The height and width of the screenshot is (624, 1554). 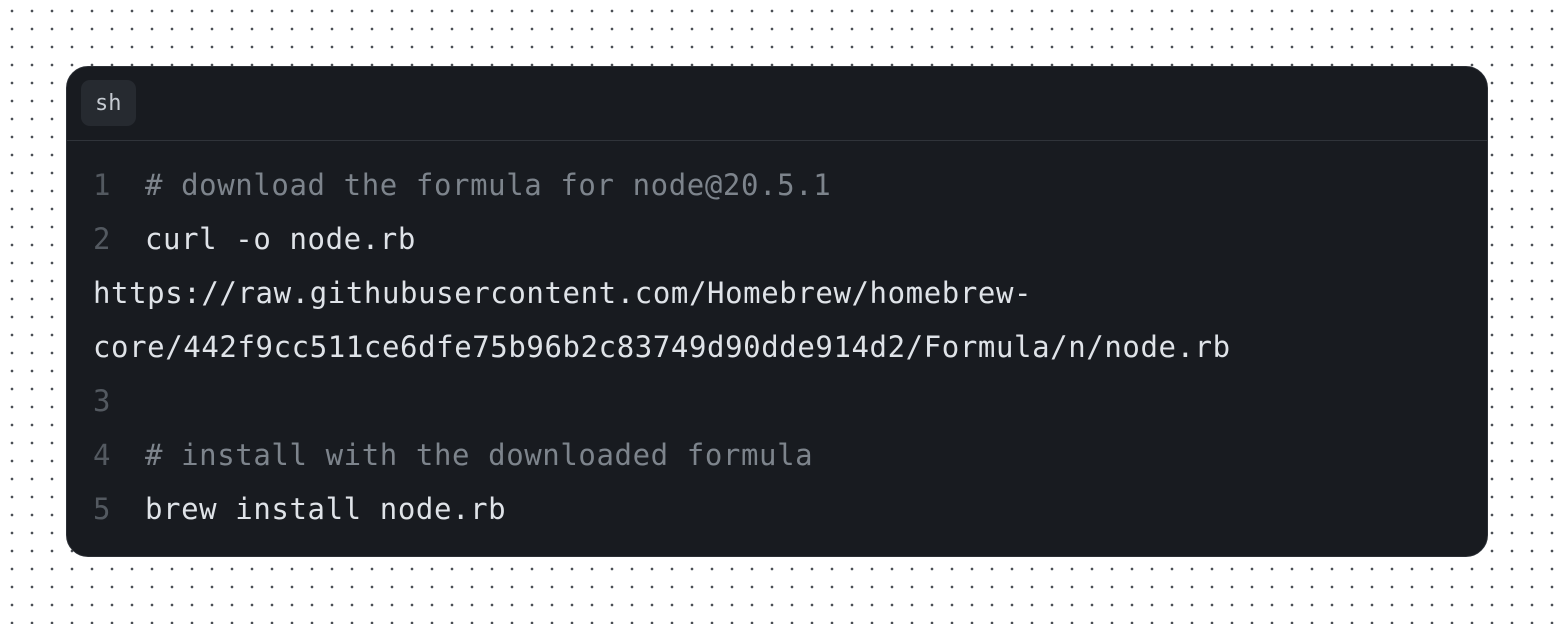 What do you see at coordinates (778, 509) in the screenshot?
I see `code-line: 5 brew install node.rb` at bounding box center [778, 509].